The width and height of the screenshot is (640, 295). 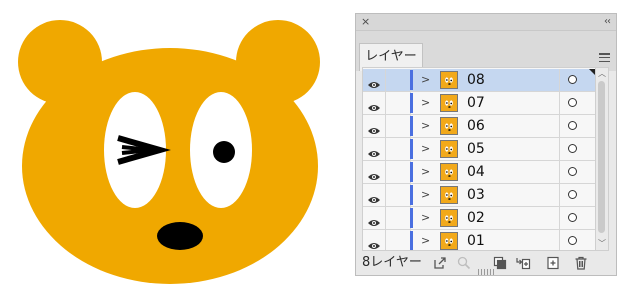 What do you see at coordinates (365, 22) in the screenshot?
I see `close-icon: ×` at bounding box center [365, 22].